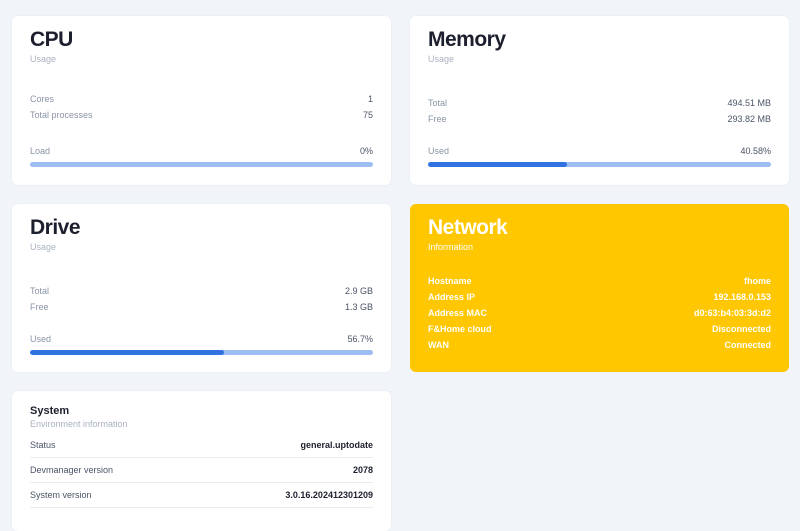  Describe the element at coordinates (40, 291) in the screenshot. I see `drive-row-label: Total` at that location.